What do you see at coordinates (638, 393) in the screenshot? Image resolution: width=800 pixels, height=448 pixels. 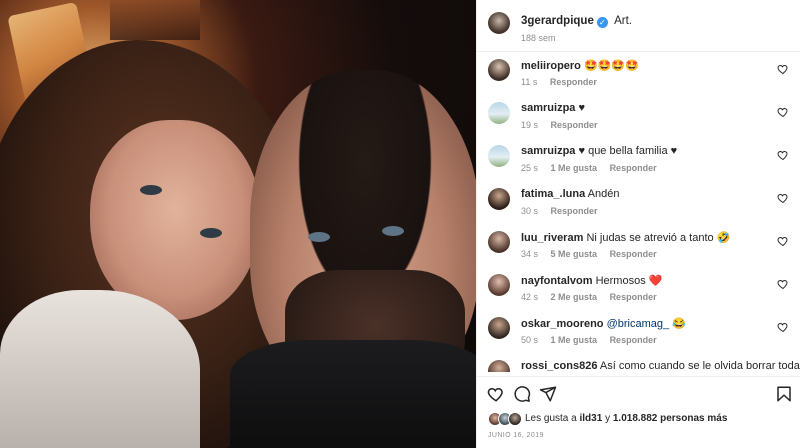 I see `post-action-bar` at bounding box center [638, 393].